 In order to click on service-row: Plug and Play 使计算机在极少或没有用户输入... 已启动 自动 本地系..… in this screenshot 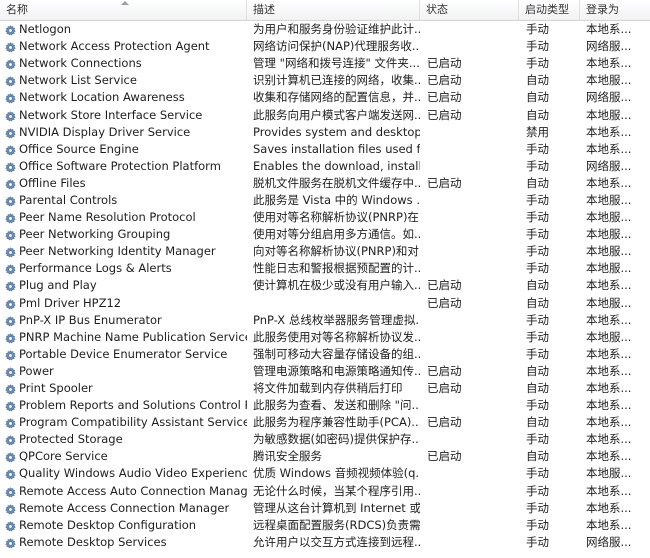, I will do `click(325, 285)`.